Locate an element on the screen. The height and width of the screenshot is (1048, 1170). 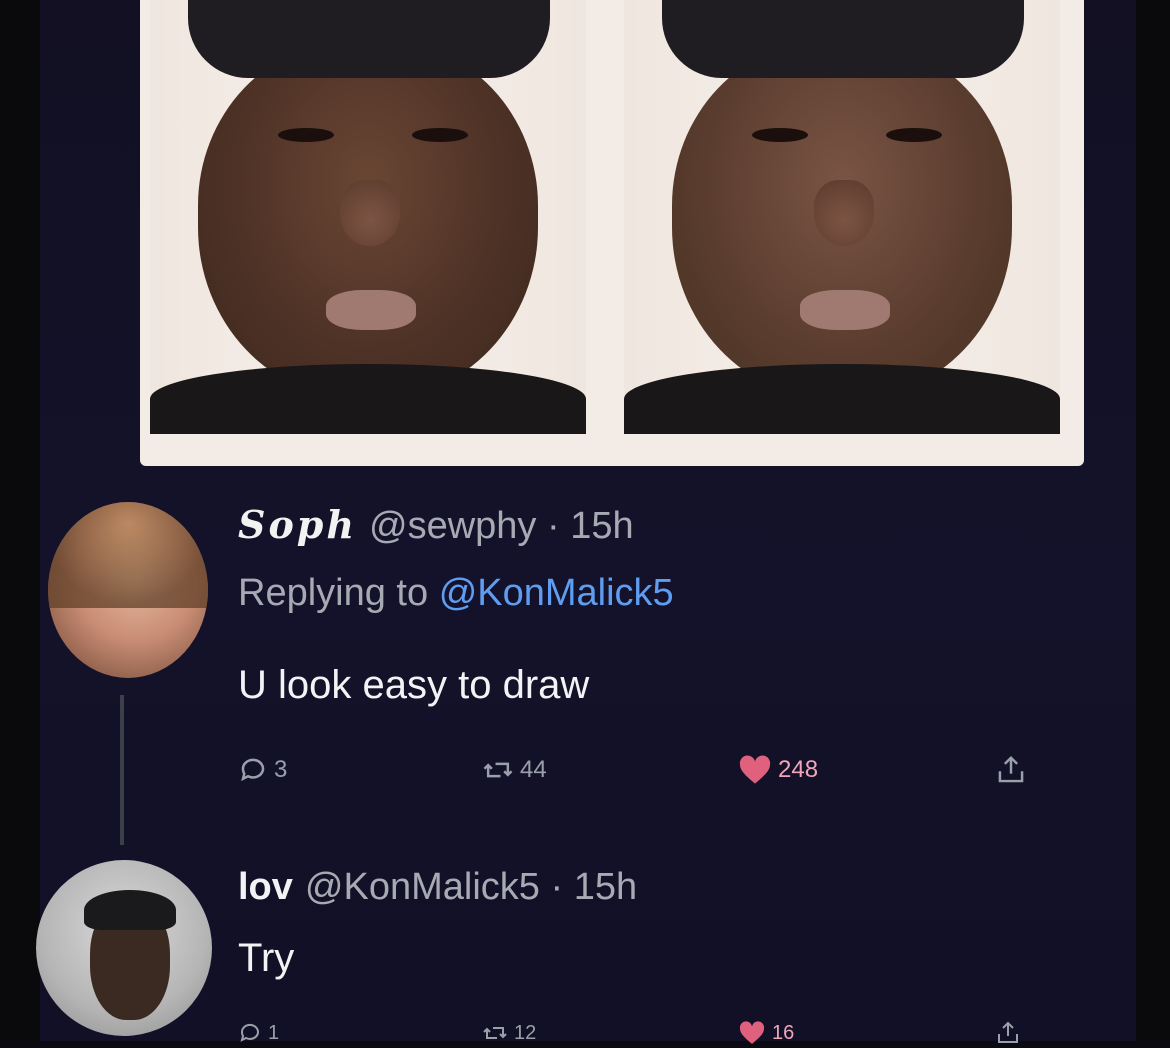
reply-author-handle: @KonMalick5 is located at coordinates (422, 887).